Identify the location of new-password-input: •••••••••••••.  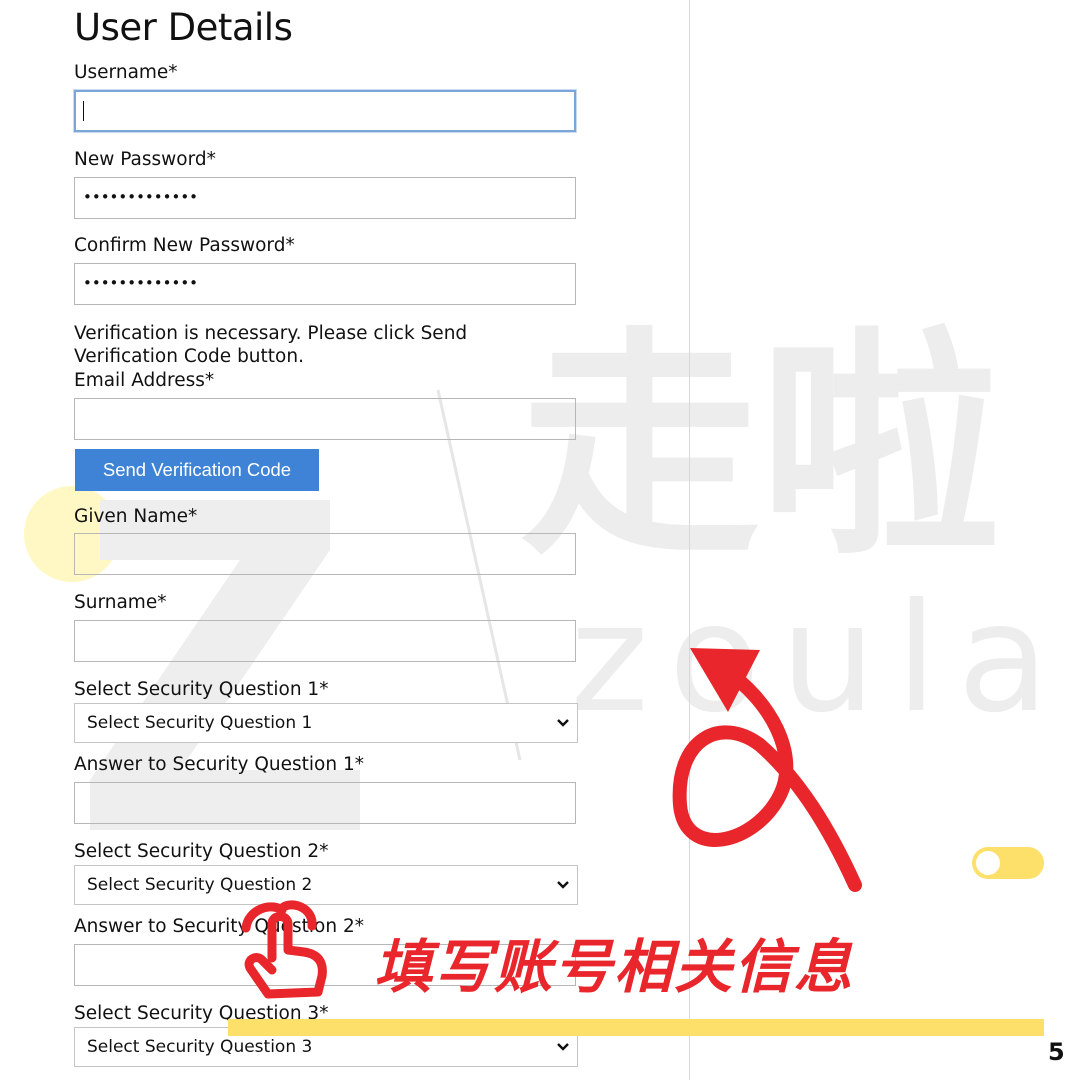
(325, 198).